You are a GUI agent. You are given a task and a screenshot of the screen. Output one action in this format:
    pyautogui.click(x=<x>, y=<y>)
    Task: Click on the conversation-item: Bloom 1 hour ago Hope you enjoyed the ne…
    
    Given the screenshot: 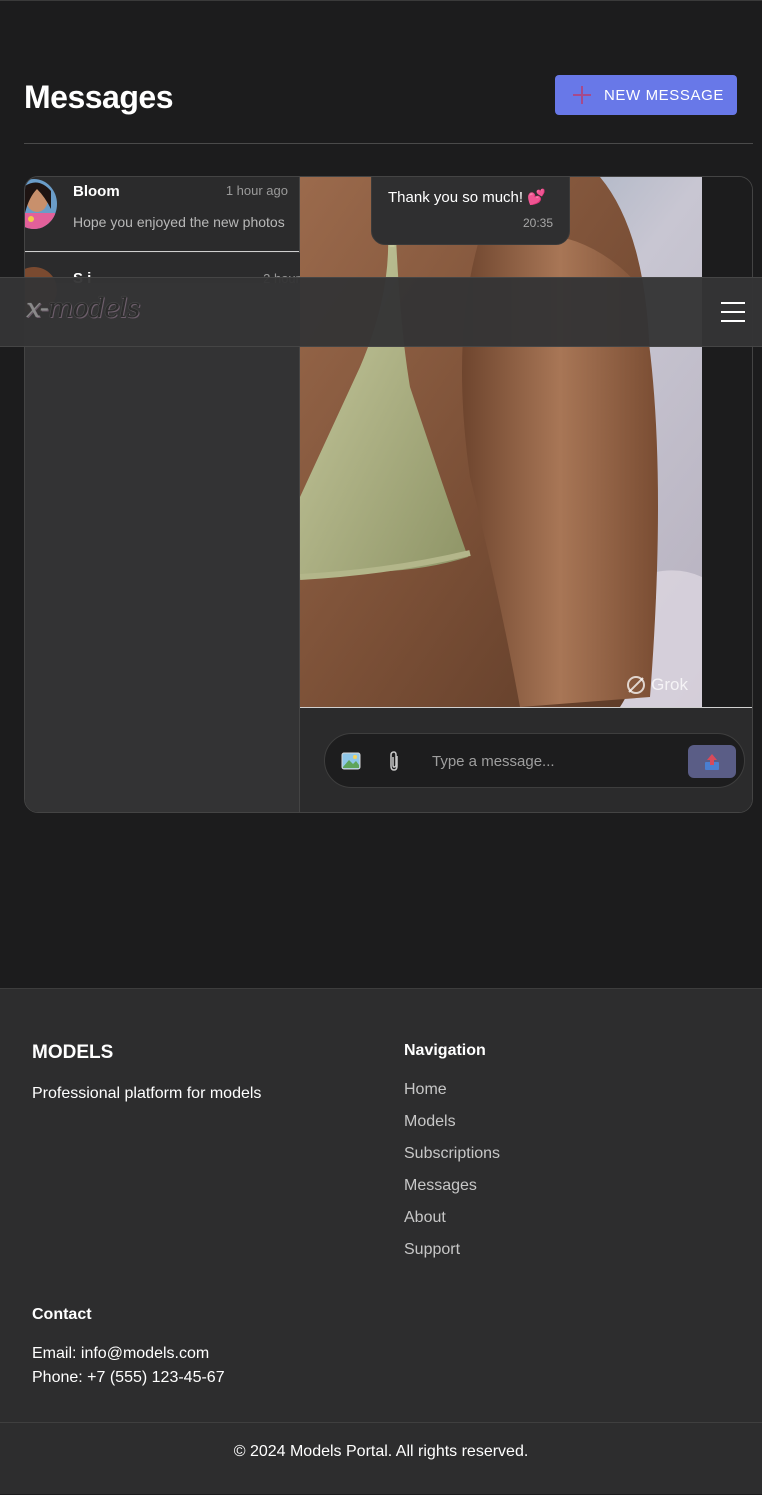 What is the action you would take?
    pyautogui.click(x=162, y=214)
    